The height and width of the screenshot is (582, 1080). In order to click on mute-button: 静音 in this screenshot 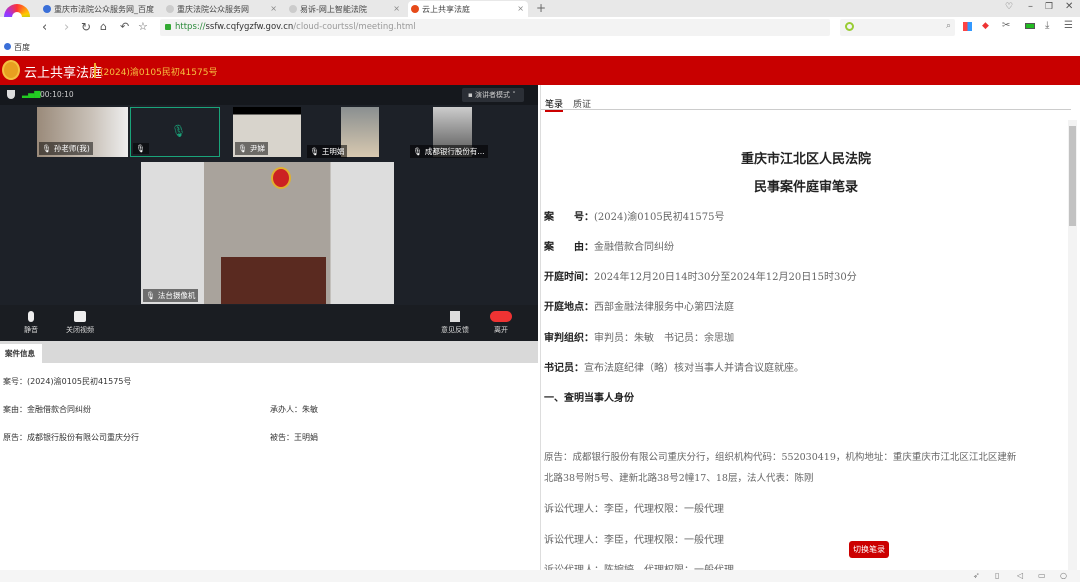, I will do `click(31, 323)`.